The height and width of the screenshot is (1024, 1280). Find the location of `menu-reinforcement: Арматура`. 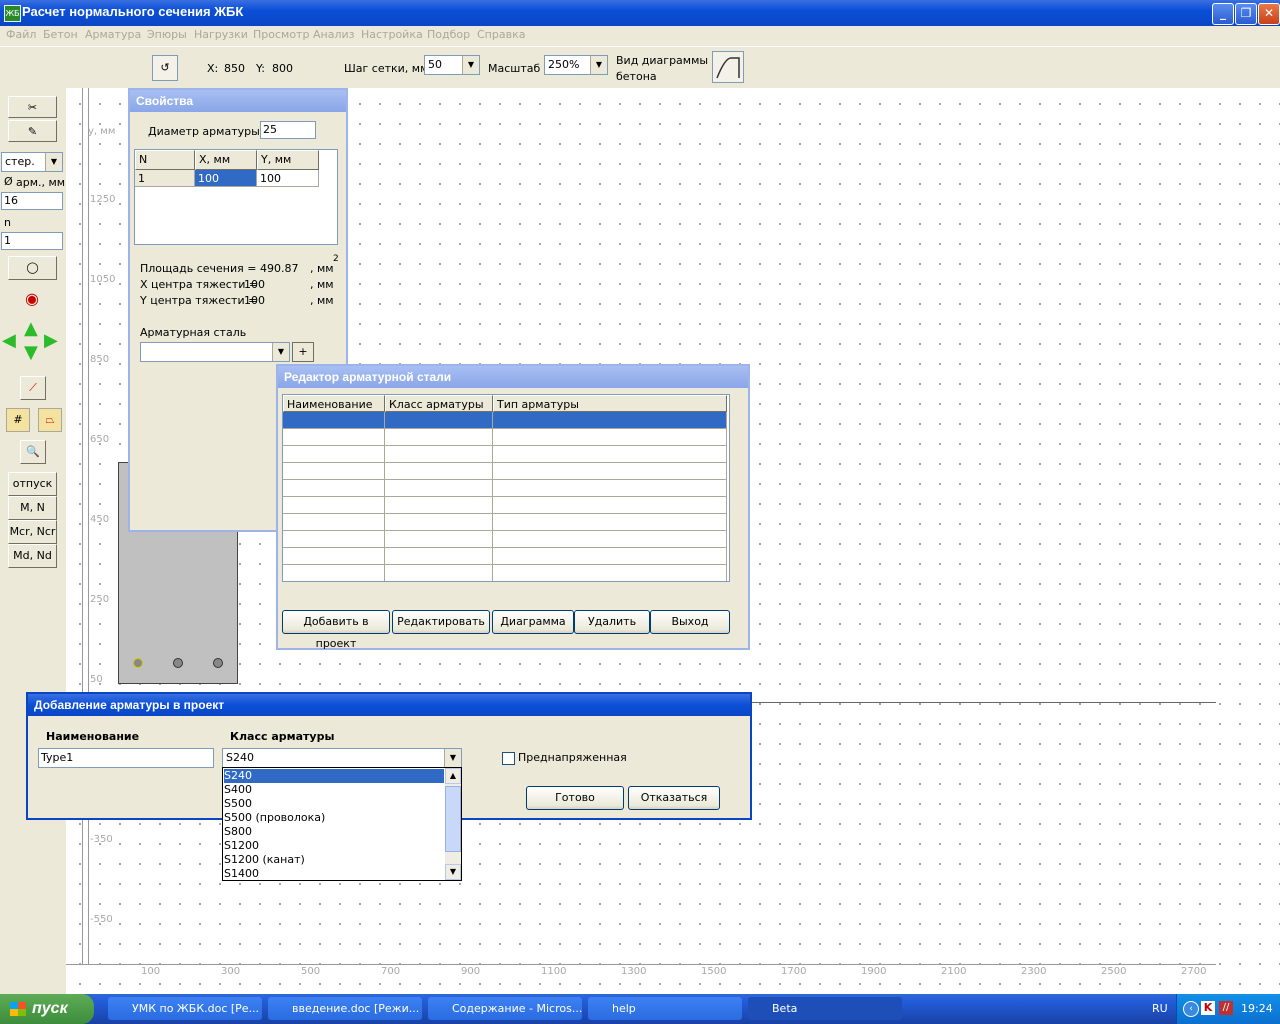

menu-reinforcement: Арматура is located at coordinates (113, 34).